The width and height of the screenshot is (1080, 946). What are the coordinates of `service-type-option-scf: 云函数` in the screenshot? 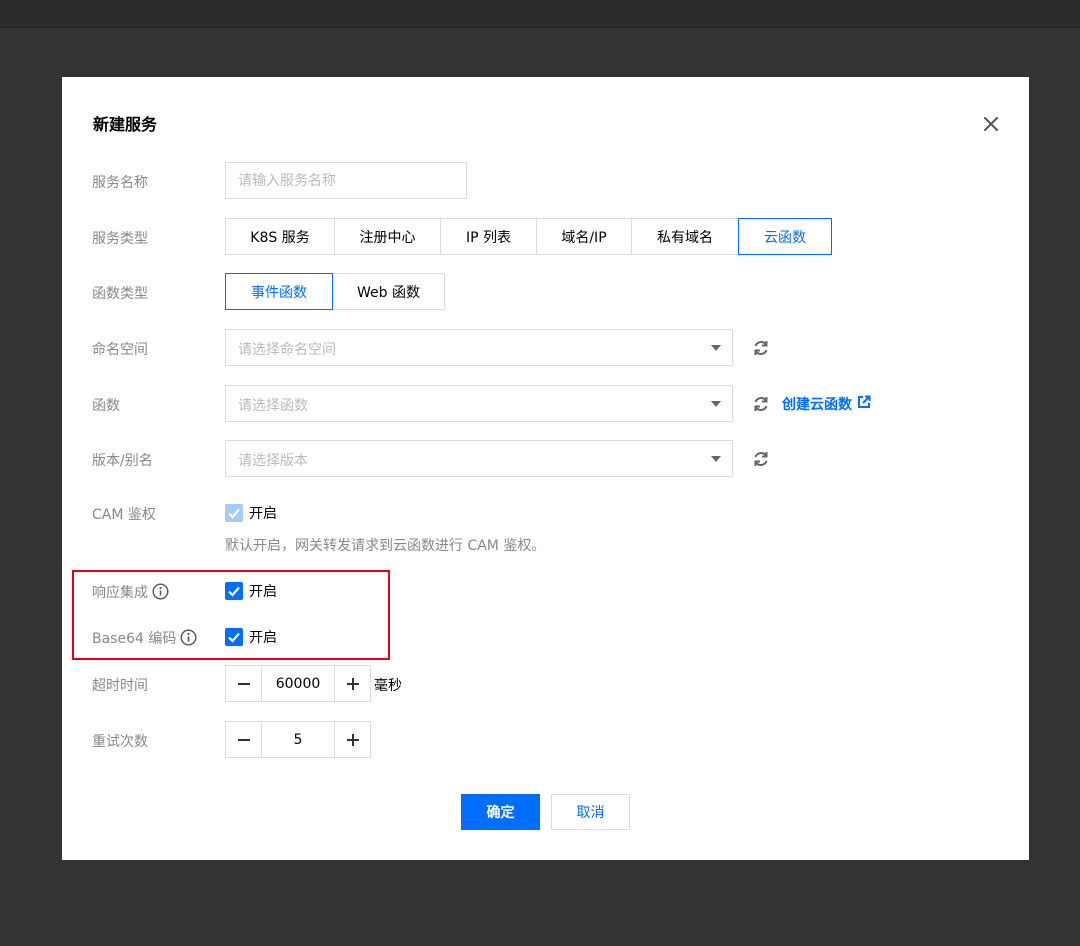 It's located at (785, 236).